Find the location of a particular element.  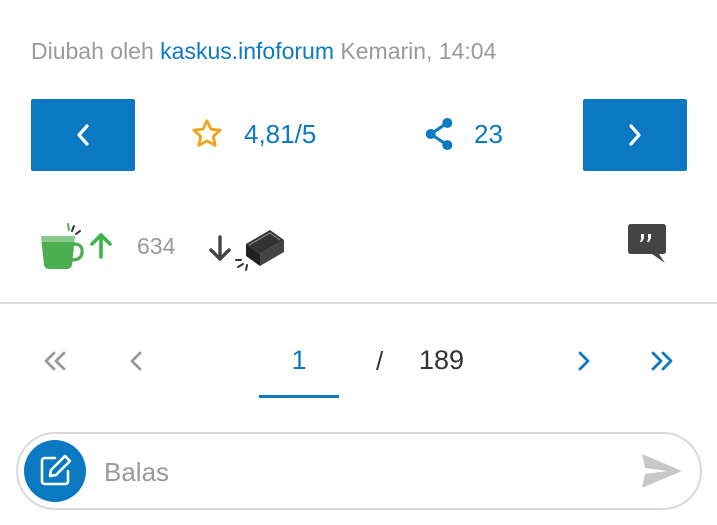

edited-time: Kemarin, 14:04 is located at coordinates (418, 51).